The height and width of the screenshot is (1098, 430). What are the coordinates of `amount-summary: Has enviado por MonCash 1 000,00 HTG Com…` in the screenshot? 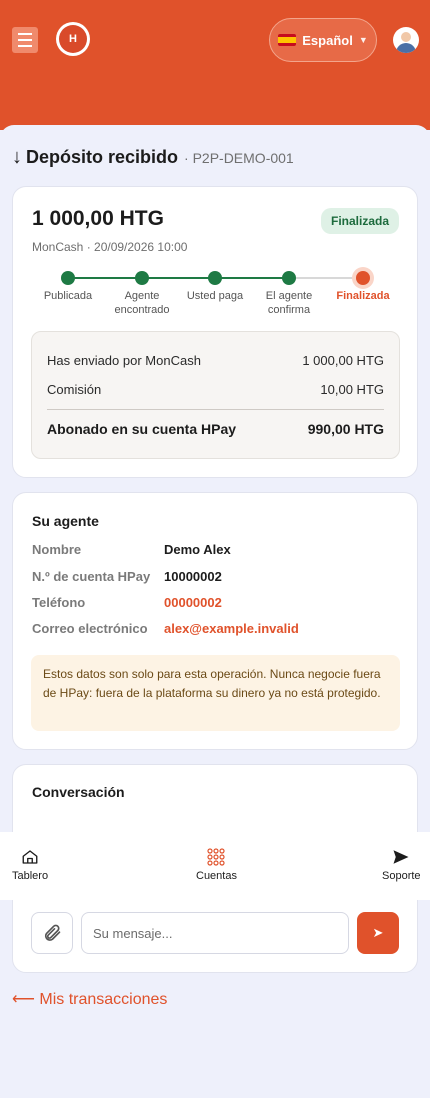 It's located at (215, 395).